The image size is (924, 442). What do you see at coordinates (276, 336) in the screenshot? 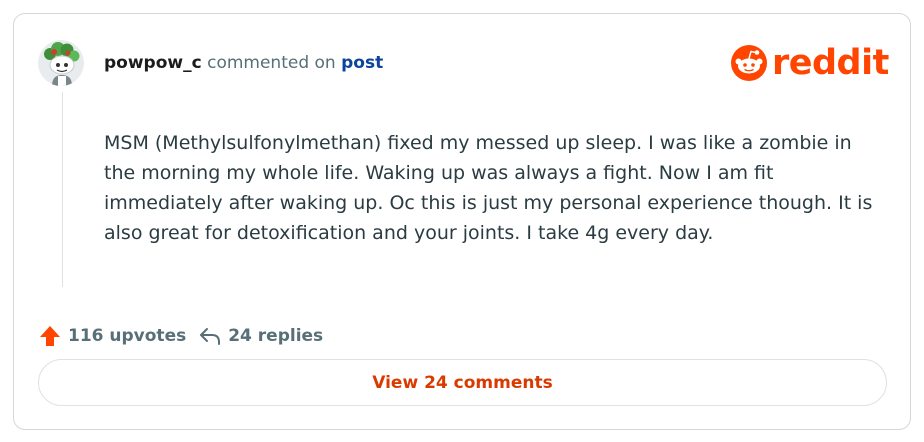
I see `reply-count: 24 replies` at bounding box center [276, 336].